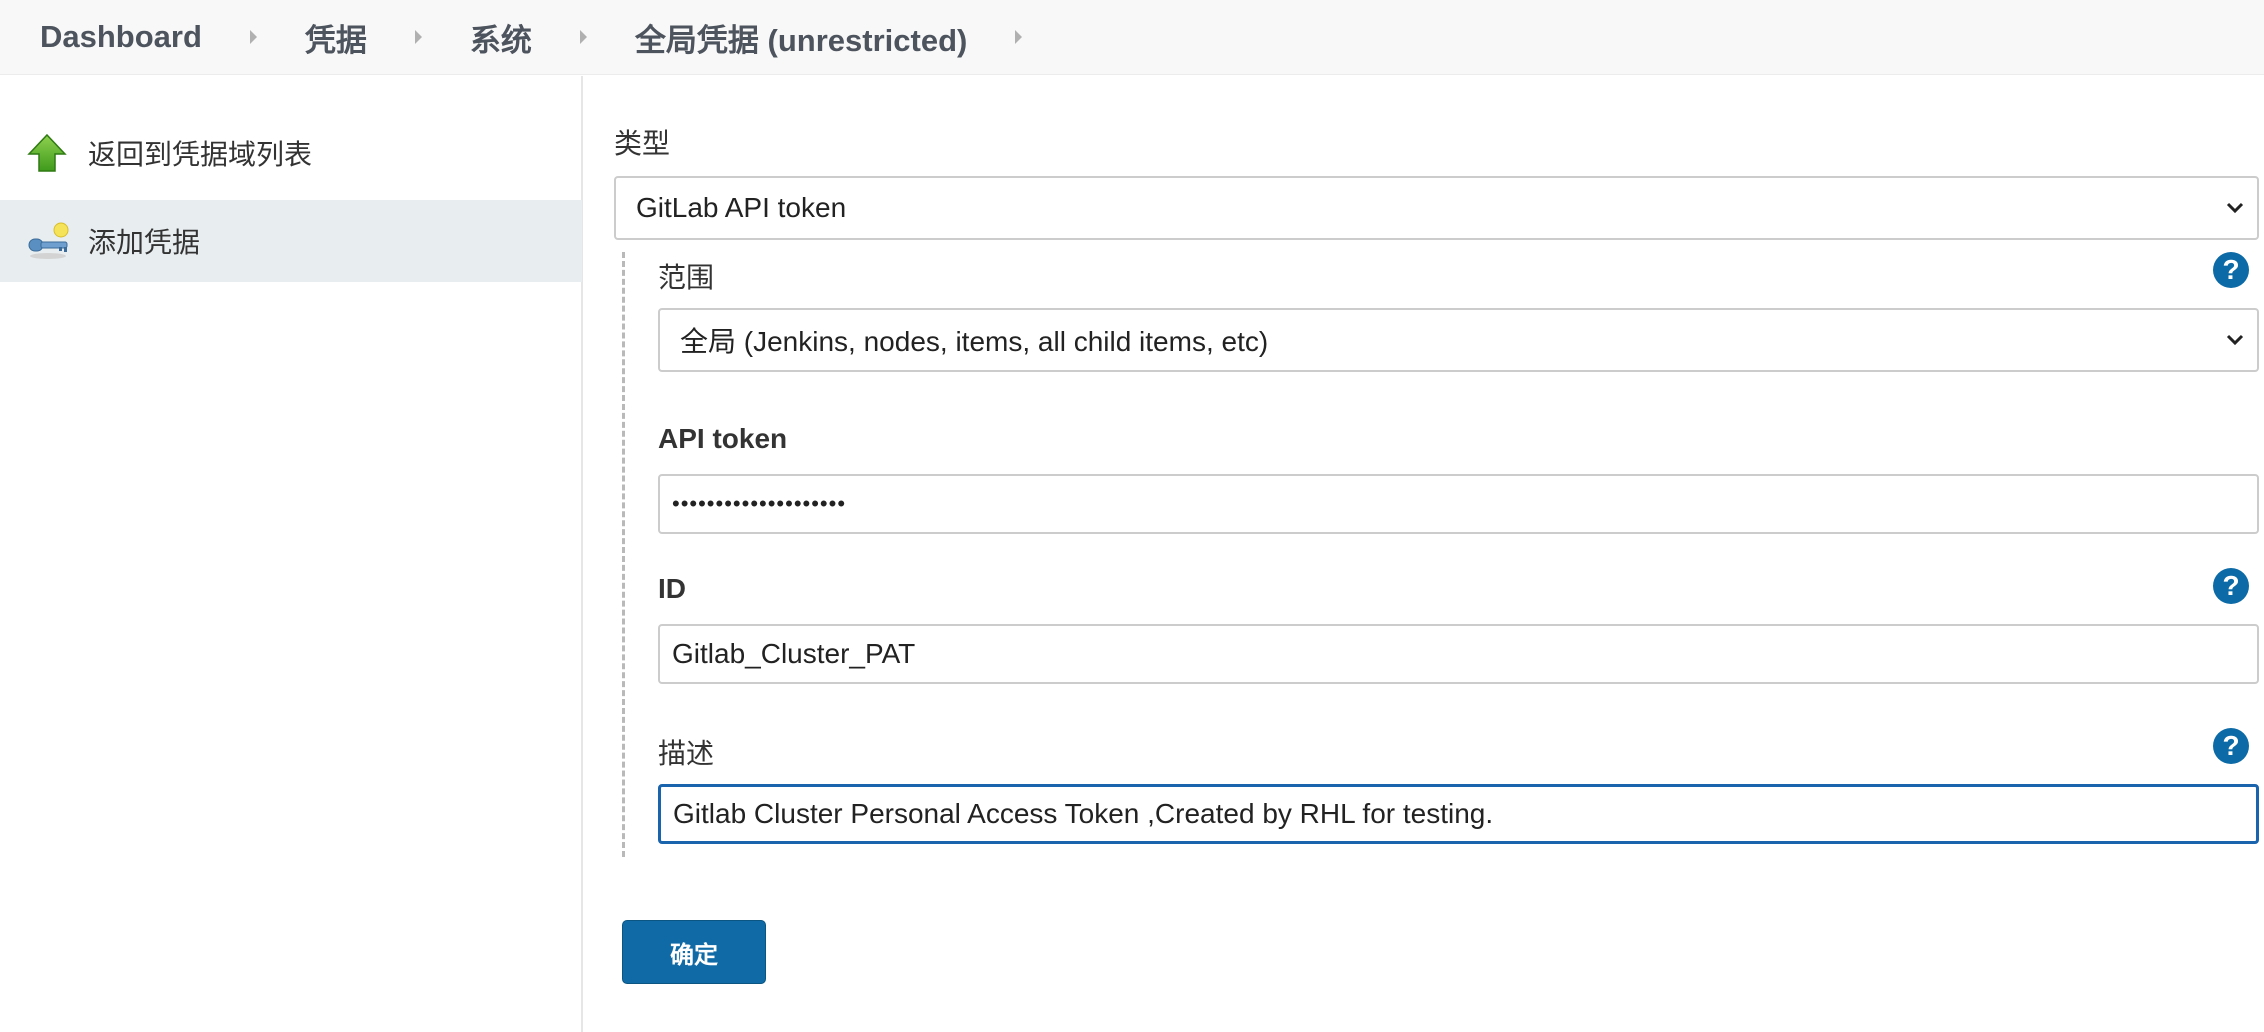 This screenshot has width=2264, height=1032. What do you see at coordinates (623, 554) in the screenshot?
I see `nested-fields-divider` at bounding box center [623, 554].